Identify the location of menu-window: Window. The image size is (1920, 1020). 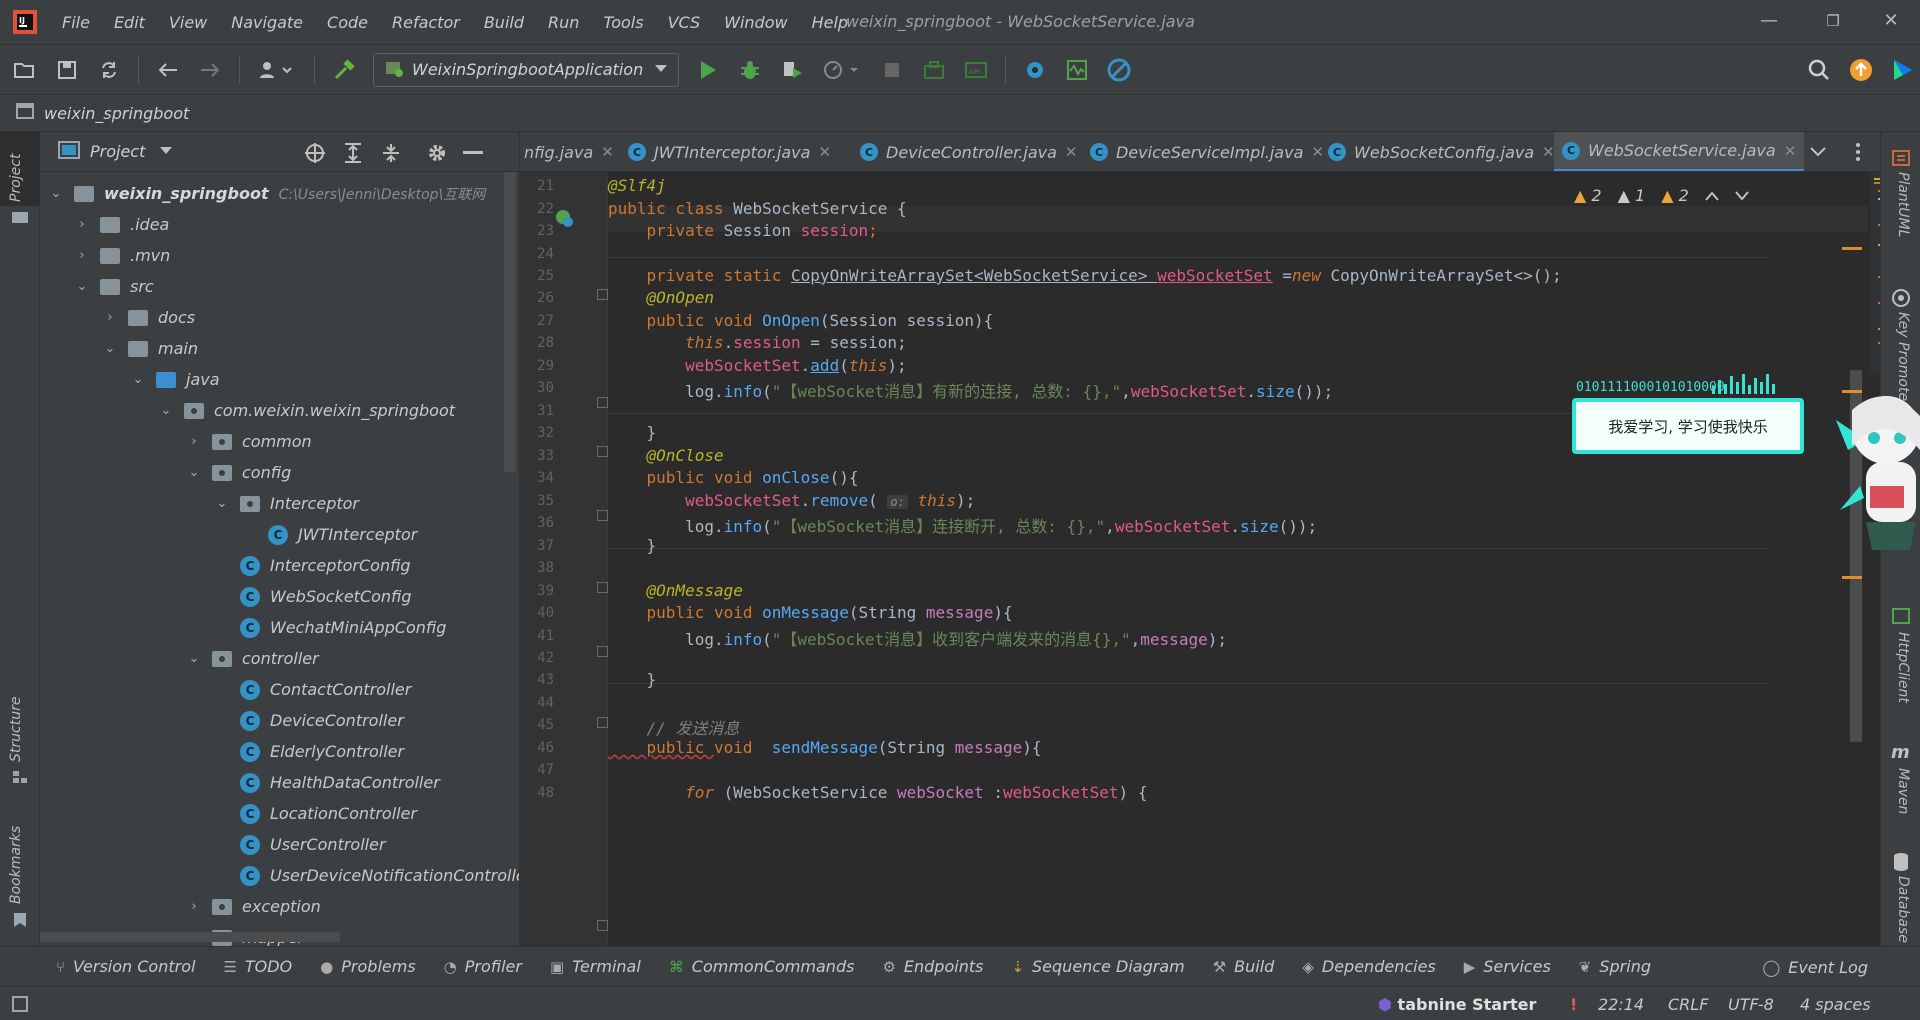
(755, 22).